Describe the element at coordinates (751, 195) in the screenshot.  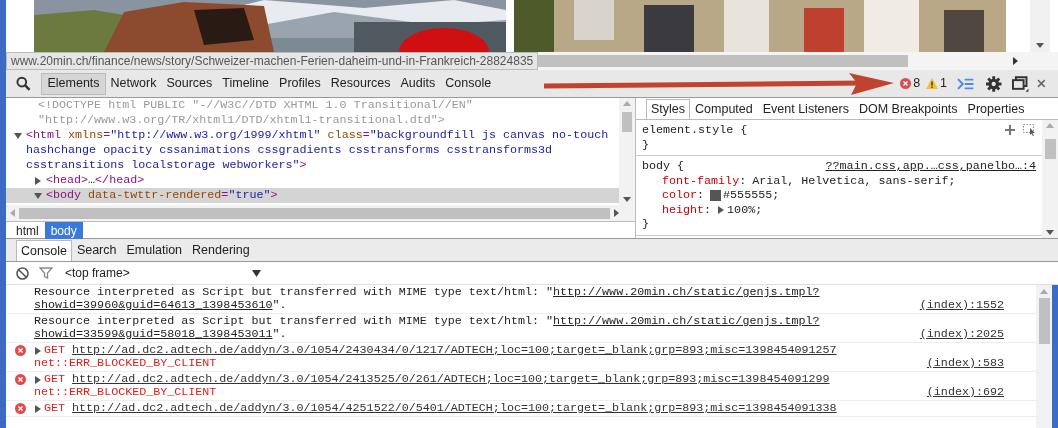
I see `css-value: #555555;` at that location.